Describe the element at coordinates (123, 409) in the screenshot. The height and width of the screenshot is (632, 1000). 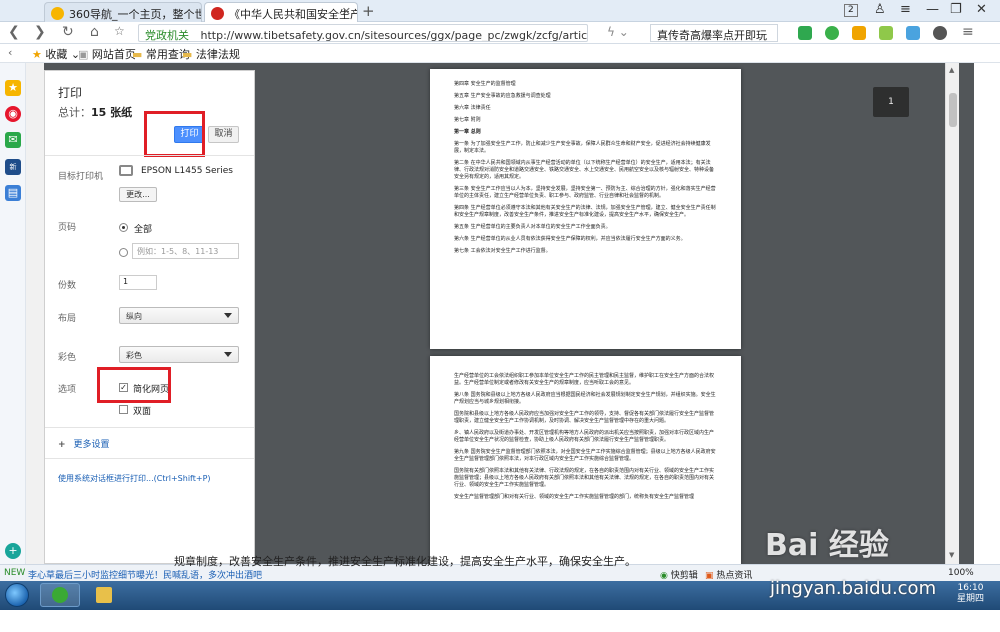
I see `duplex-checkbox` at that location.